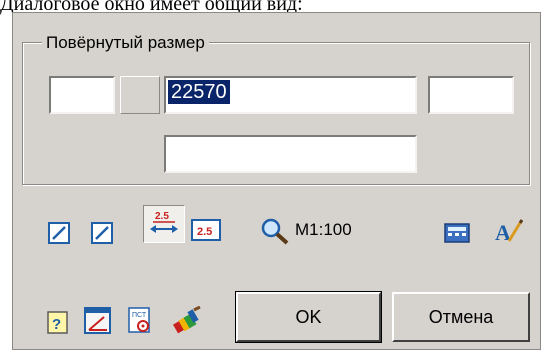 The width and height of the screenshot is (554, 356). I want to click on text-value-25-icon: 2.5, so click(208, 231).